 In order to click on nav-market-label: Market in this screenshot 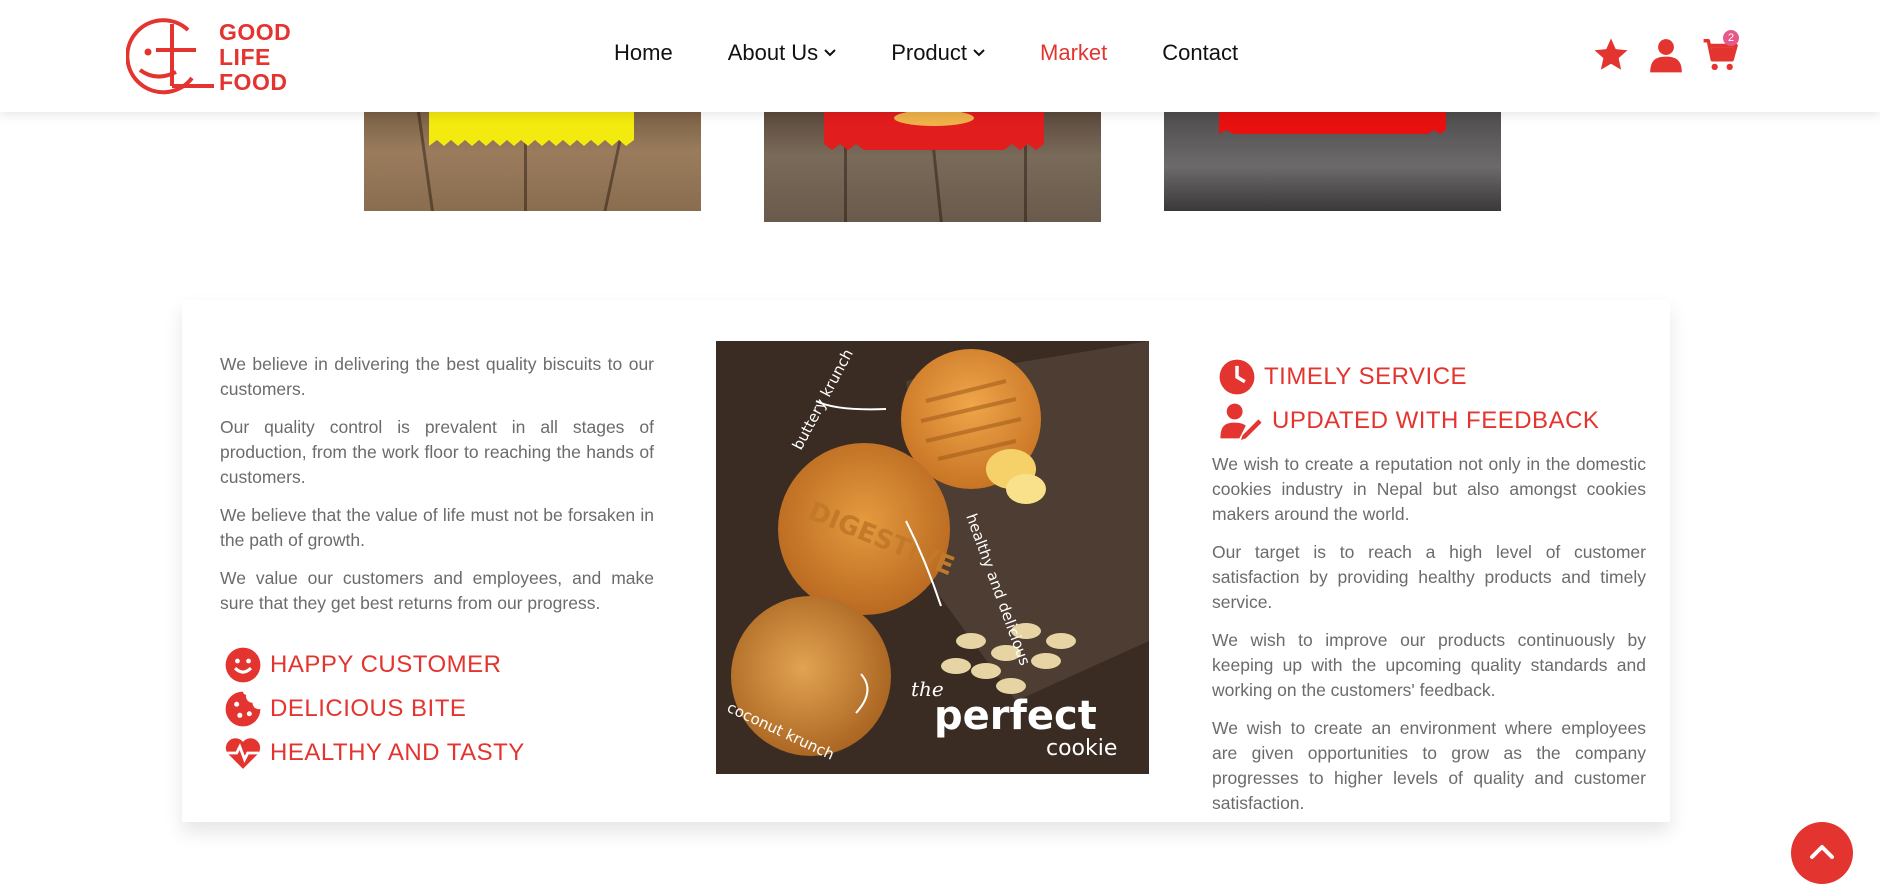, I will do `click(1074, 52)`.